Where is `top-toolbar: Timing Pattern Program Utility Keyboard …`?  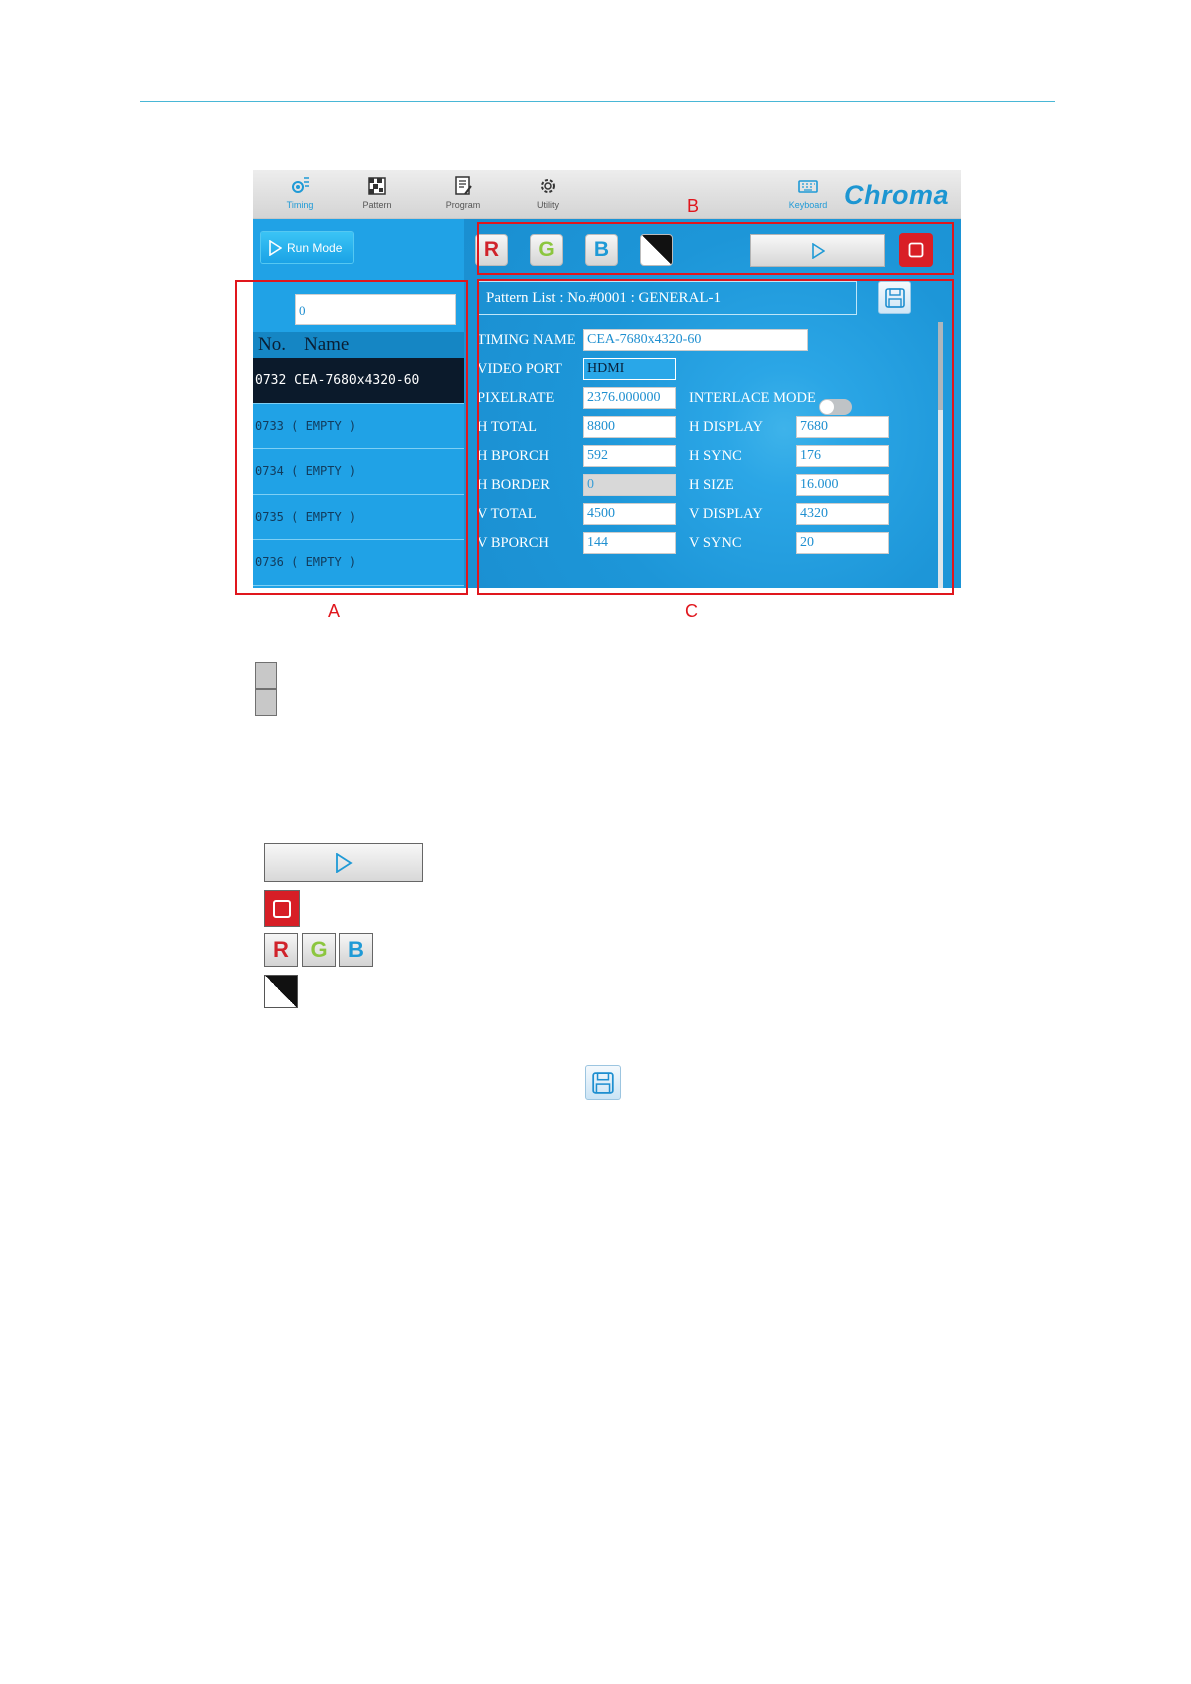
top-toolbar: Timing Pattern Program Utility Keyboard … is located at coordinates (607, 194).